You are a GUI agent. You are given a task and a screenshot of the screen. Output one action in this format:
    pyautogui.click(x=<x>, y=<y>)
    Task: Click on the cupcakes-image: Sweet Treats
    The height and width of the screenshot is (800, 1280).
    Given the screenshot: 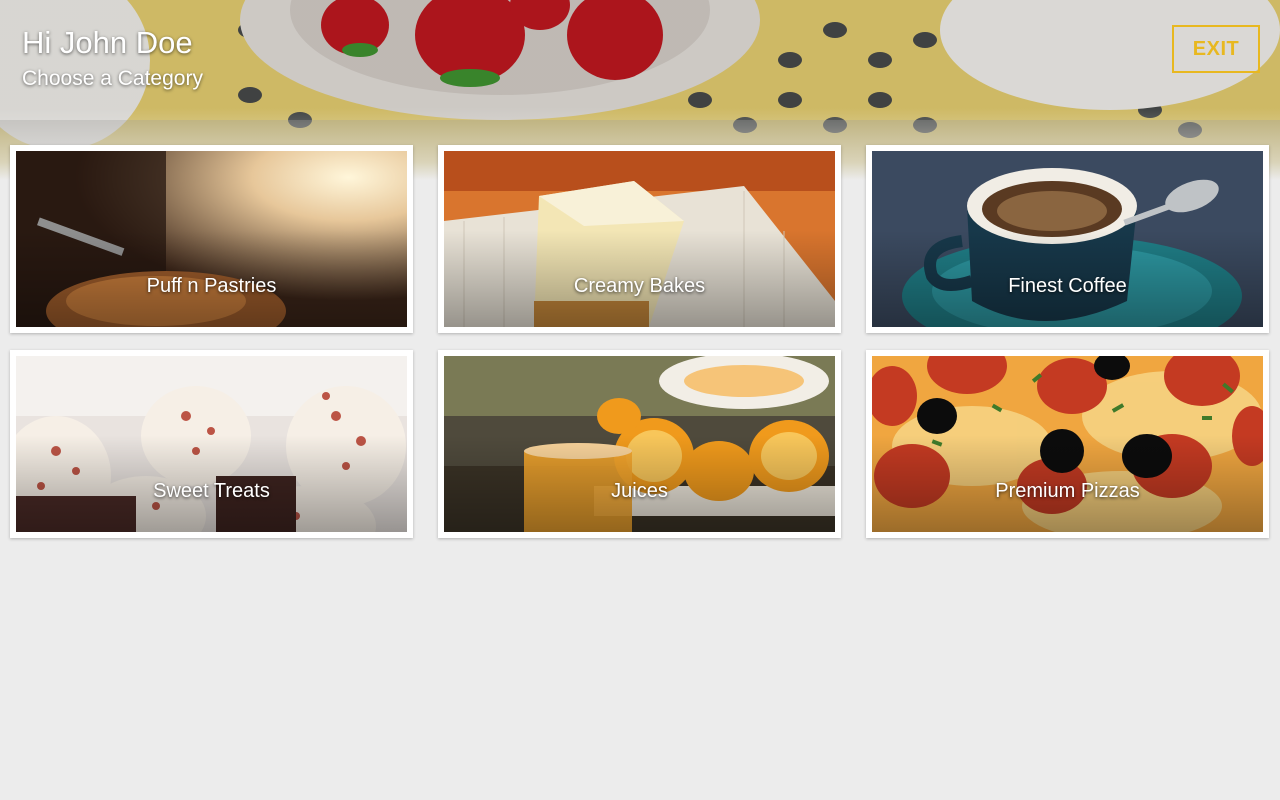 What is the action you would take?
    pyautogui.click(x=211, y=444)
    